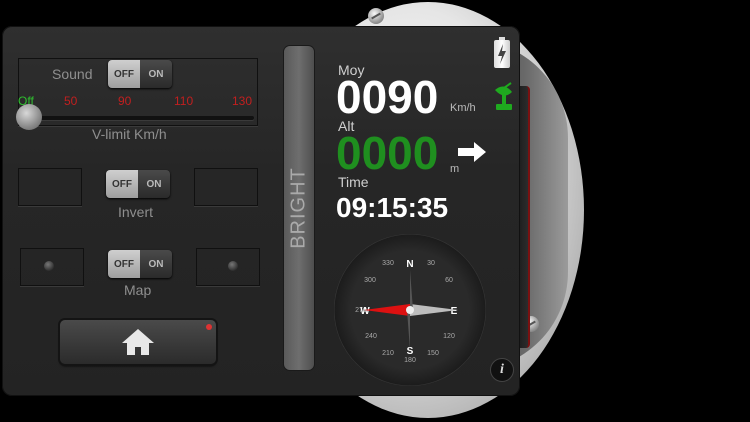 The width and height of the screenshot is (750, 422). Describe the element at coordinates (29, 117) in the screenshot. I see `vlimit-slider-knob` at that location.